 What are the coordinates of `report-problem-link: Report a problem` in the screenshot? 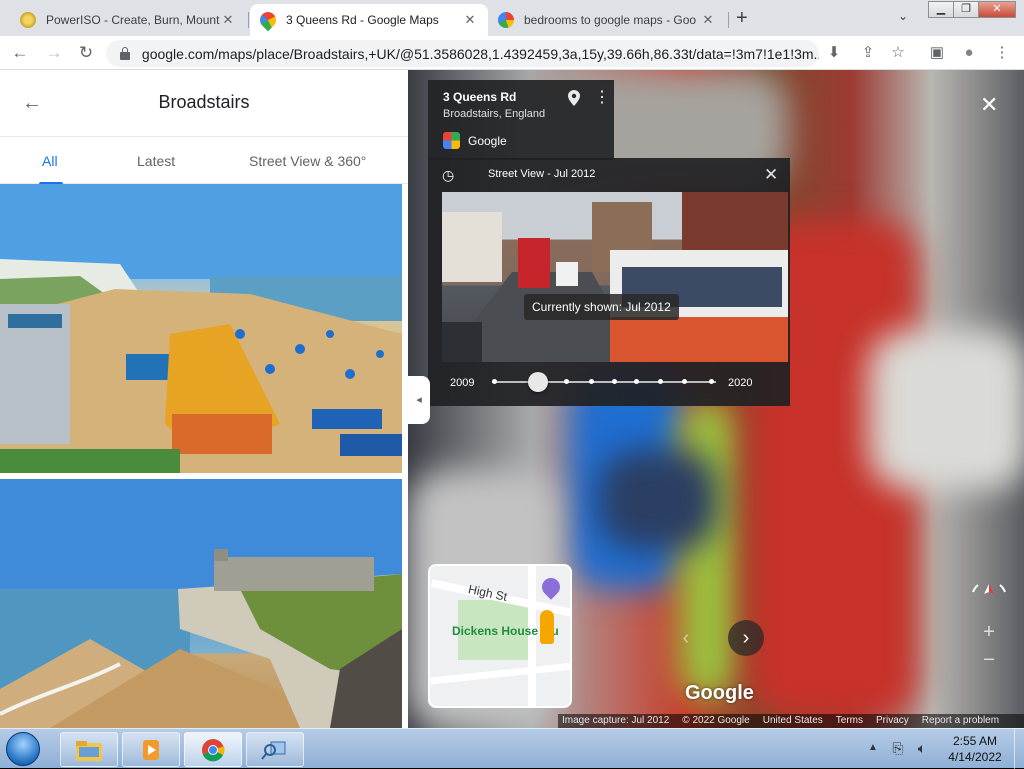 It's located at (960, 721).